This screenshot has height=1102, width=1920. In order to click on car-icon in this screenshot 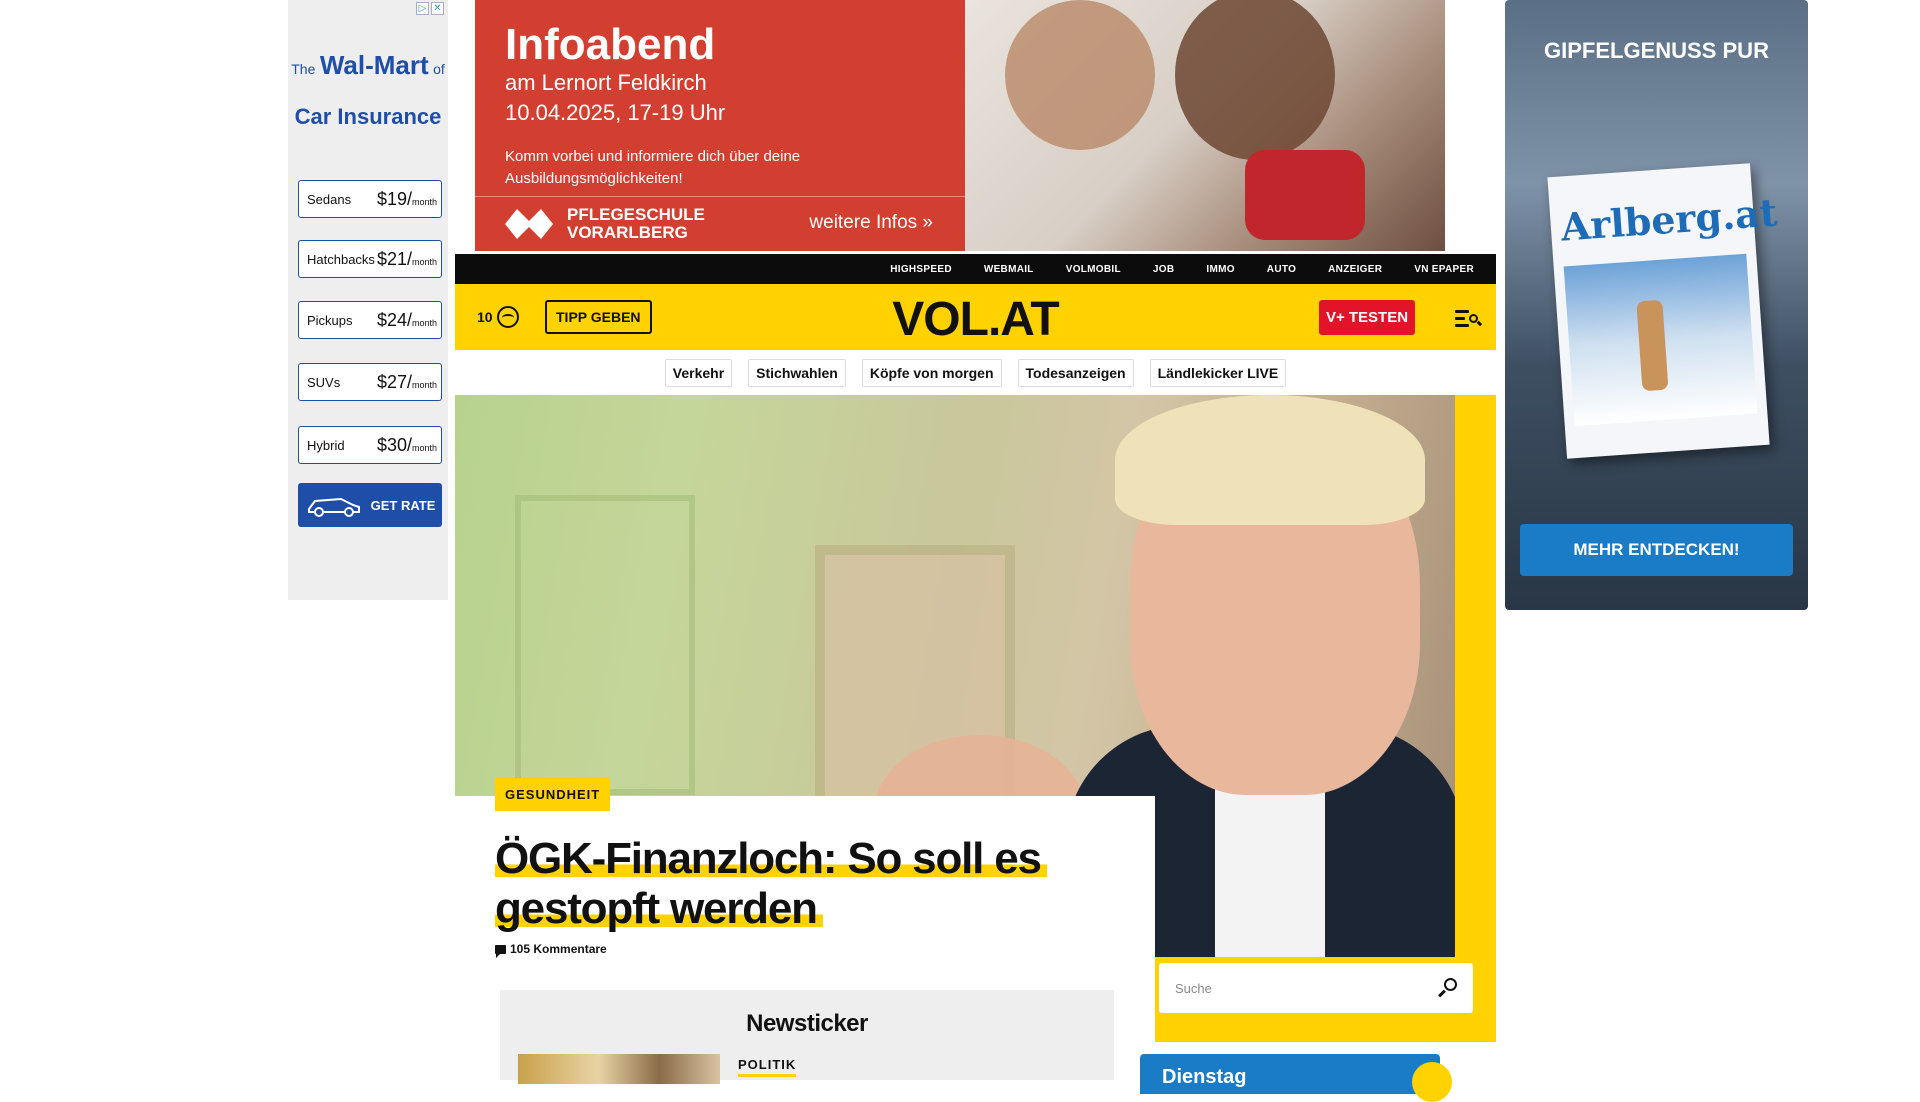, I will do `click(333, 507)`.